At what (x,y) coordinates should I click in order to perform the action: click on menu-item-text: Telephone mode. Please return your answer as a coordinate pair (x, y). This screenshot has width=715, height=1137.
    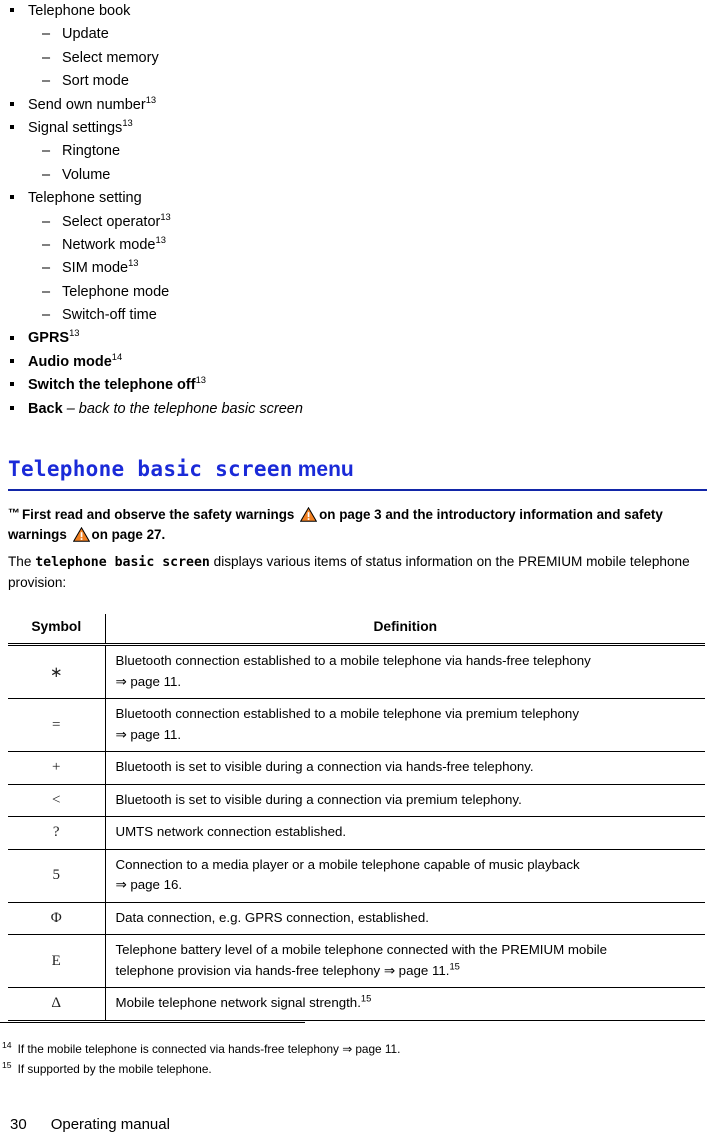
    Looking at the image, I should click on (116, 291).